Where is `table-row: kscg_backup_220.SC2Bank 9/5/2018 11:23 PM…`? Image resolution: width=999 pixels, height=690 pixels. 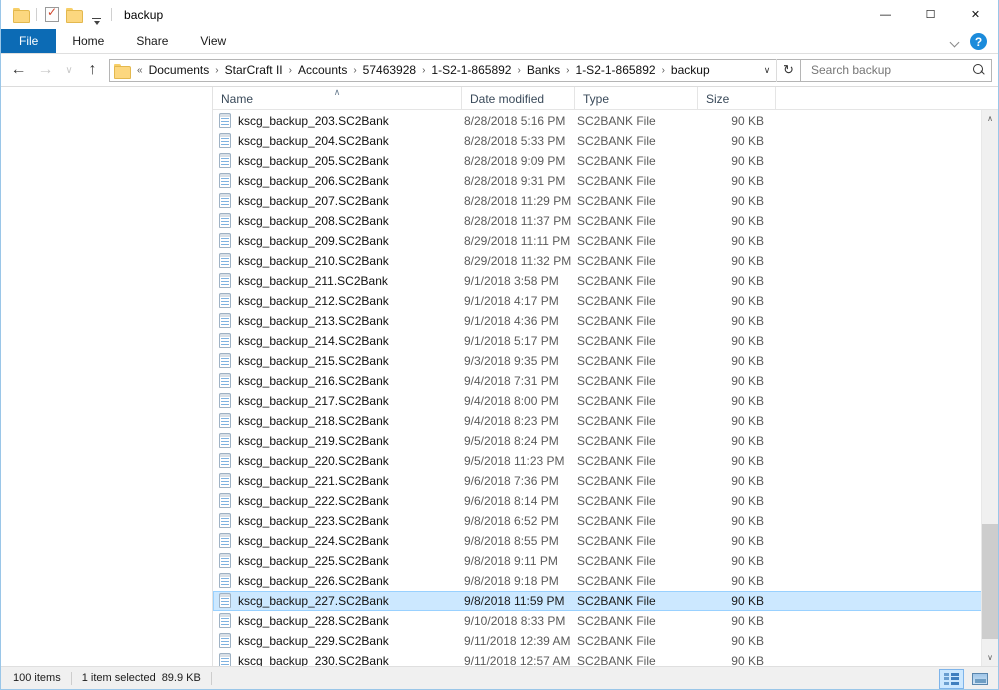 table-row: kscg_backup_220.SC2Bank 9/5/2018 11:23 PM… is located at coordinates (605, 461).